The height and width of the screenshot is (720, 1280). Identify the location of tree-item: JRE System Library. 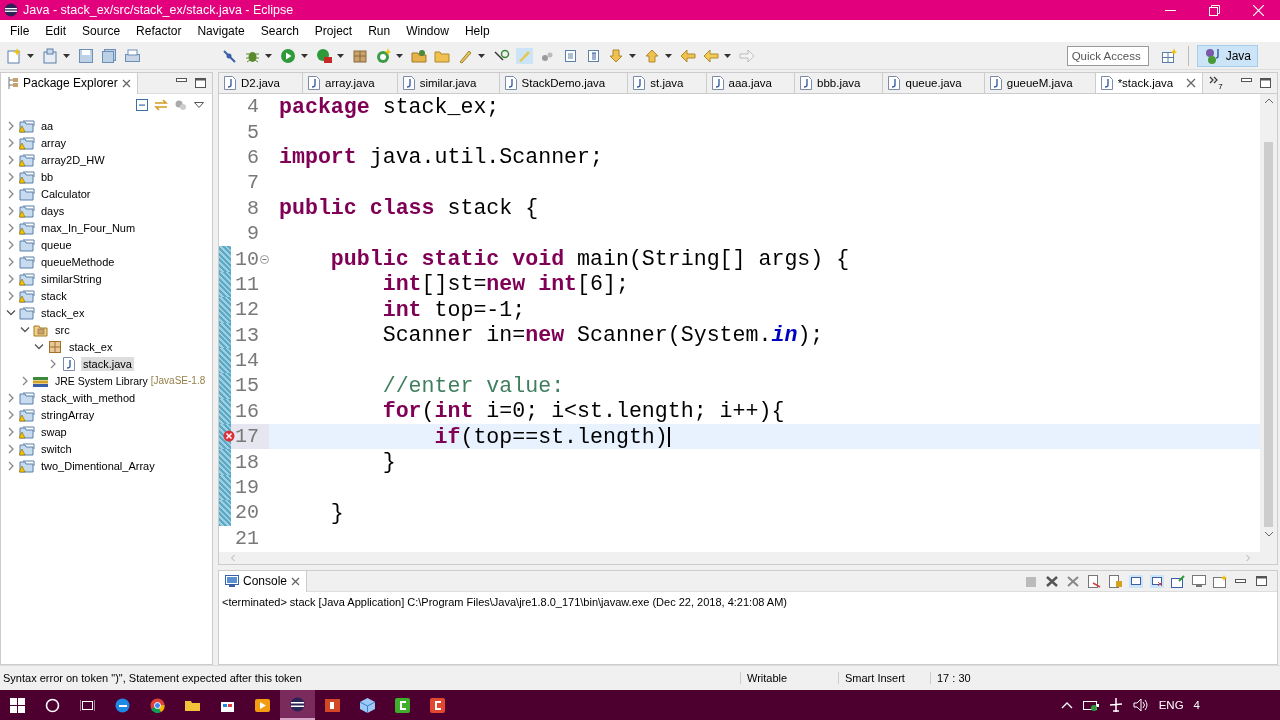
(101, 380).